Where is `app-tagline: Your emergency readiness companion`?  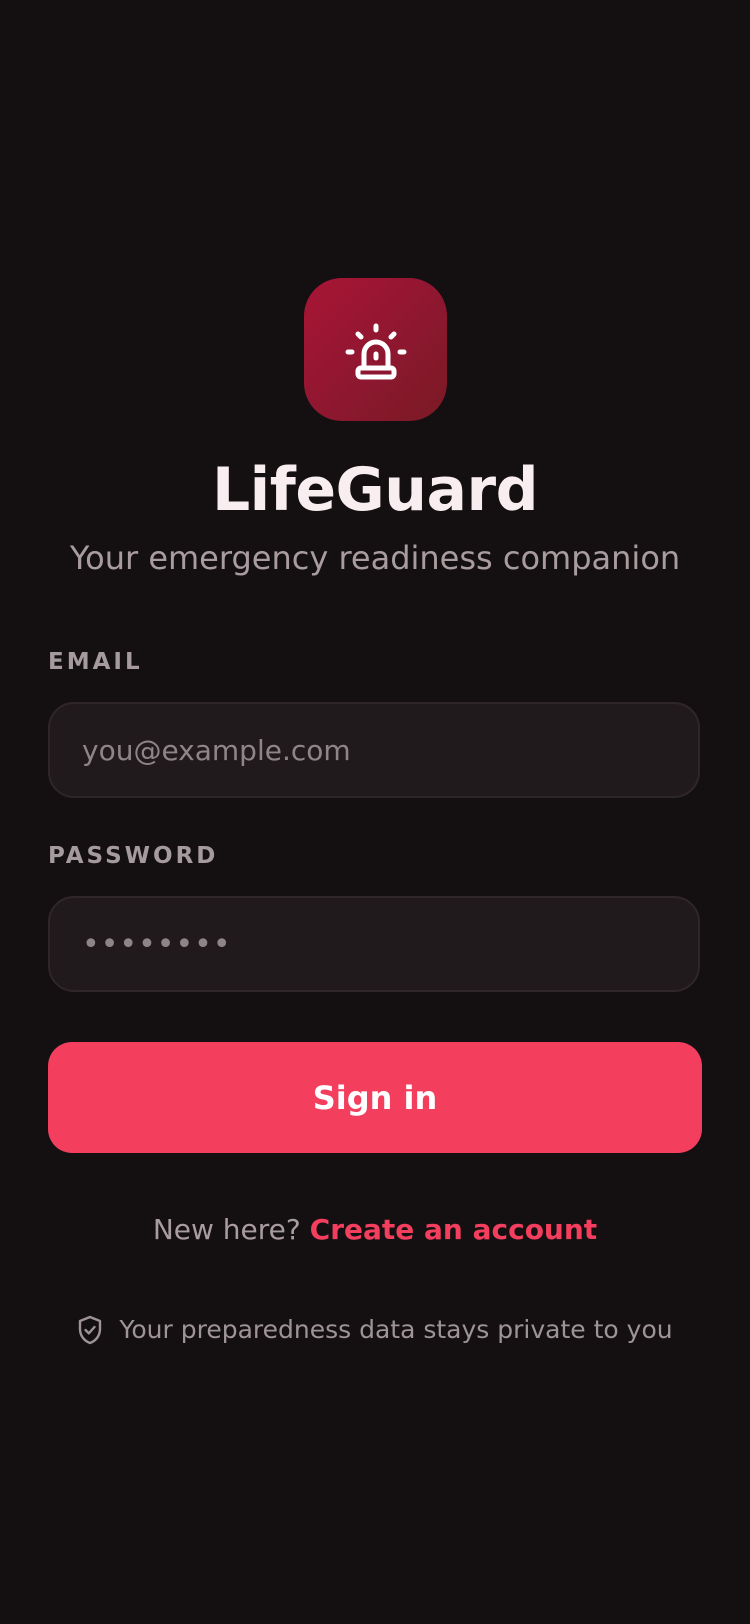 app-tagline: Your emergency readiness companion is located at coordinates (375, 558).